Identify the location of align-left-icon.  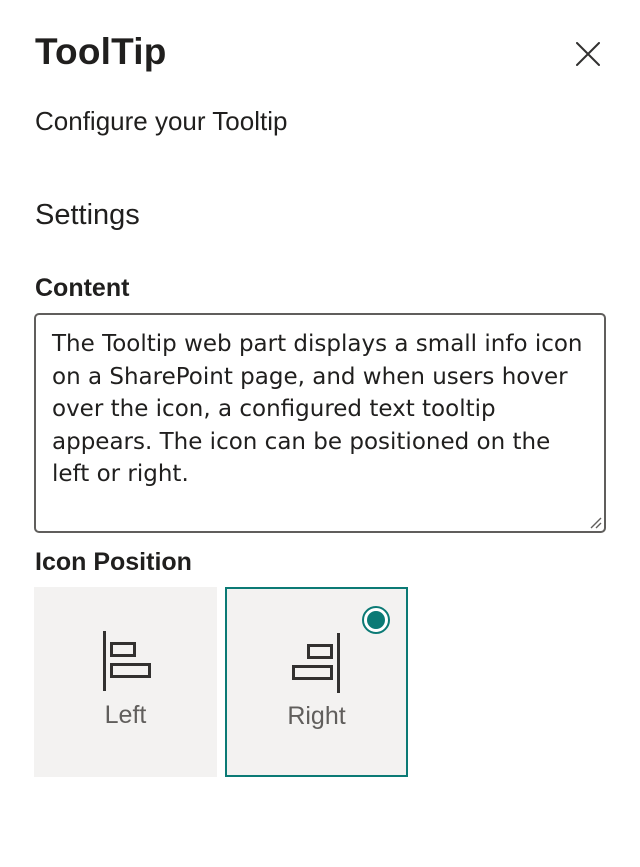
(126, 661).